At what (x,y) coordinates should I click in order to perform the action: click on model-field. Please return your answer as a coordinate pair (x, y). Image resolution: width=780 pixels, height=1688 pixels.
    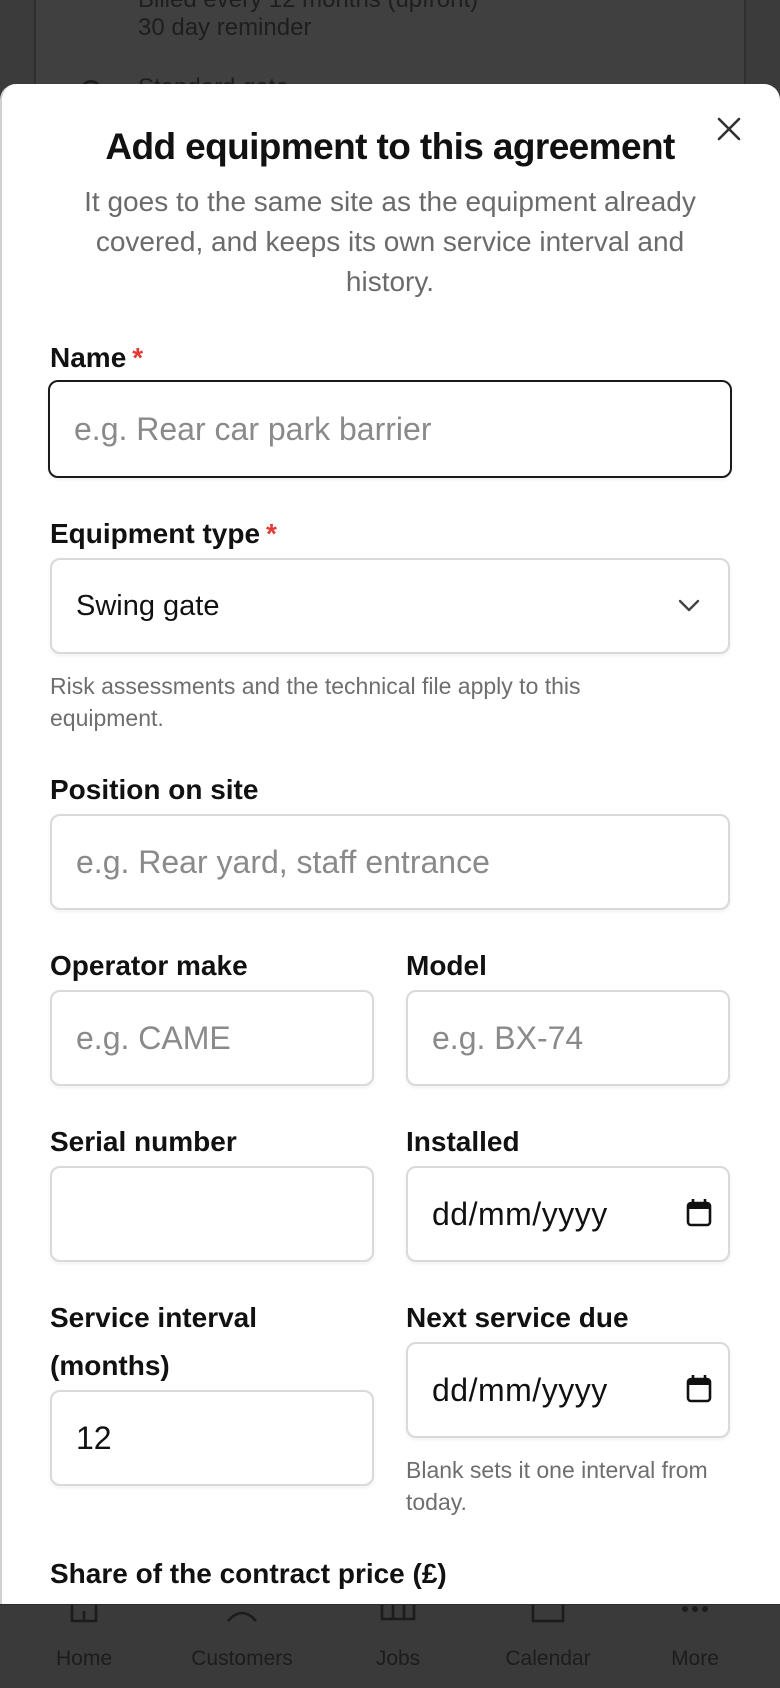
    Looking at the image, I should click on (568, 1038).